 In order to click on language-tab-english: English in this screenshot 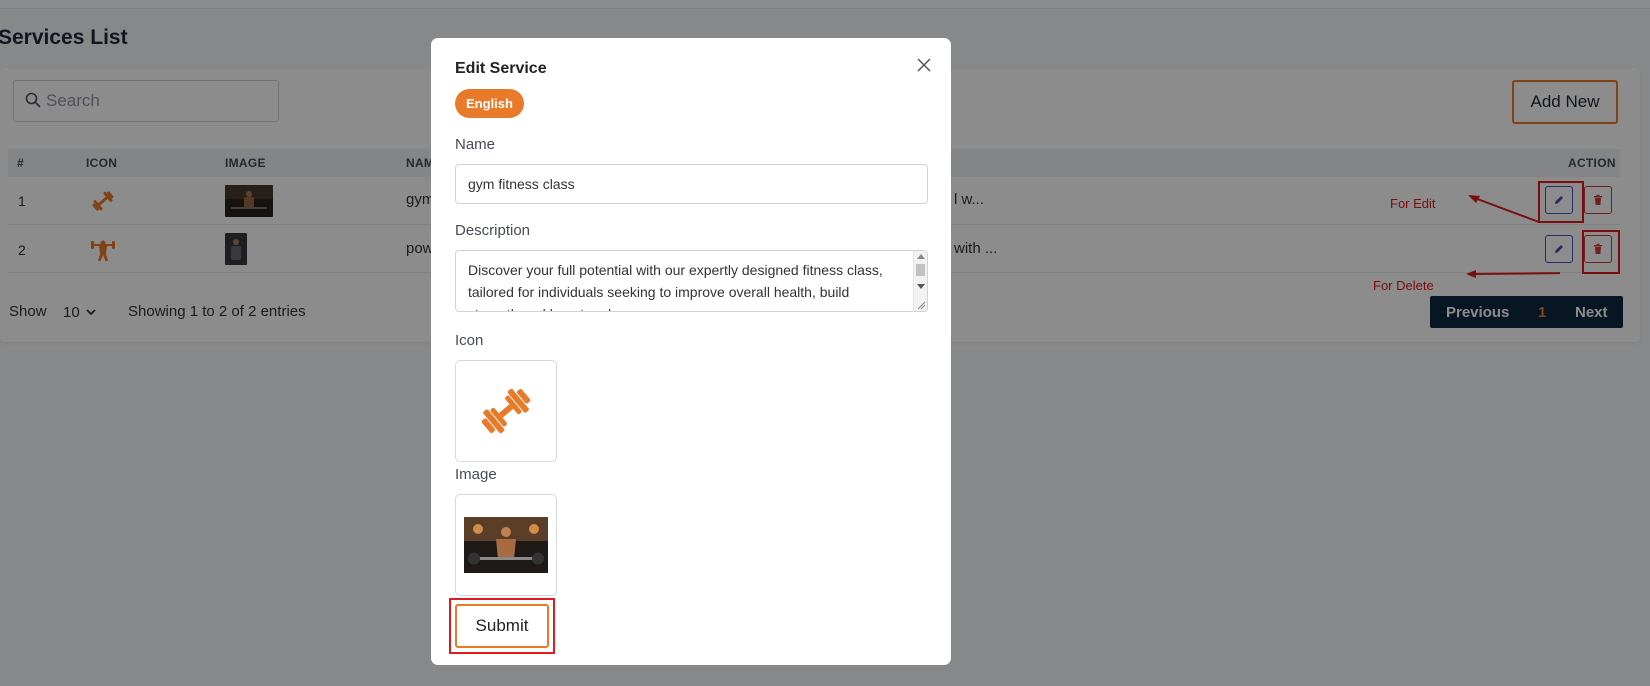, I will do `click(489, 103)`.